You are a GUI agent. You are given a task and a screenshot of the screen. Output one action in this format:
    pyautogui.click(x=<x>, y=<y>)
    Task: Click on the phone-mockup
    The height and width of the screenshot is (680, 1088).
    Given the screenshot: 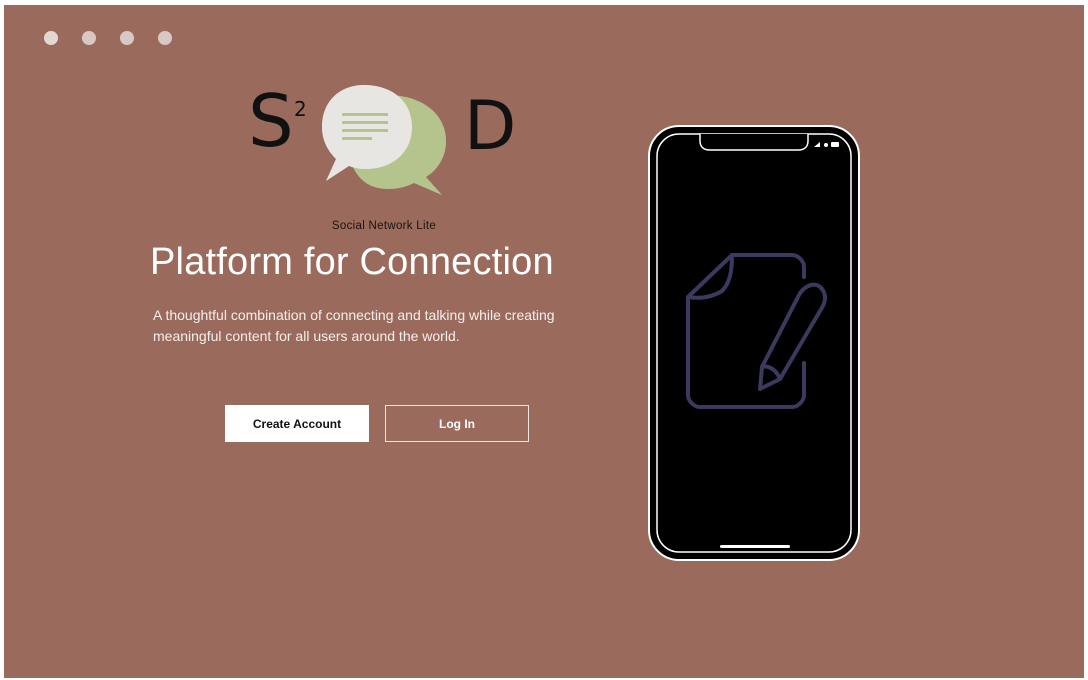 What is the action you would take?
    pyautogui.click(x=754, y=343)
    